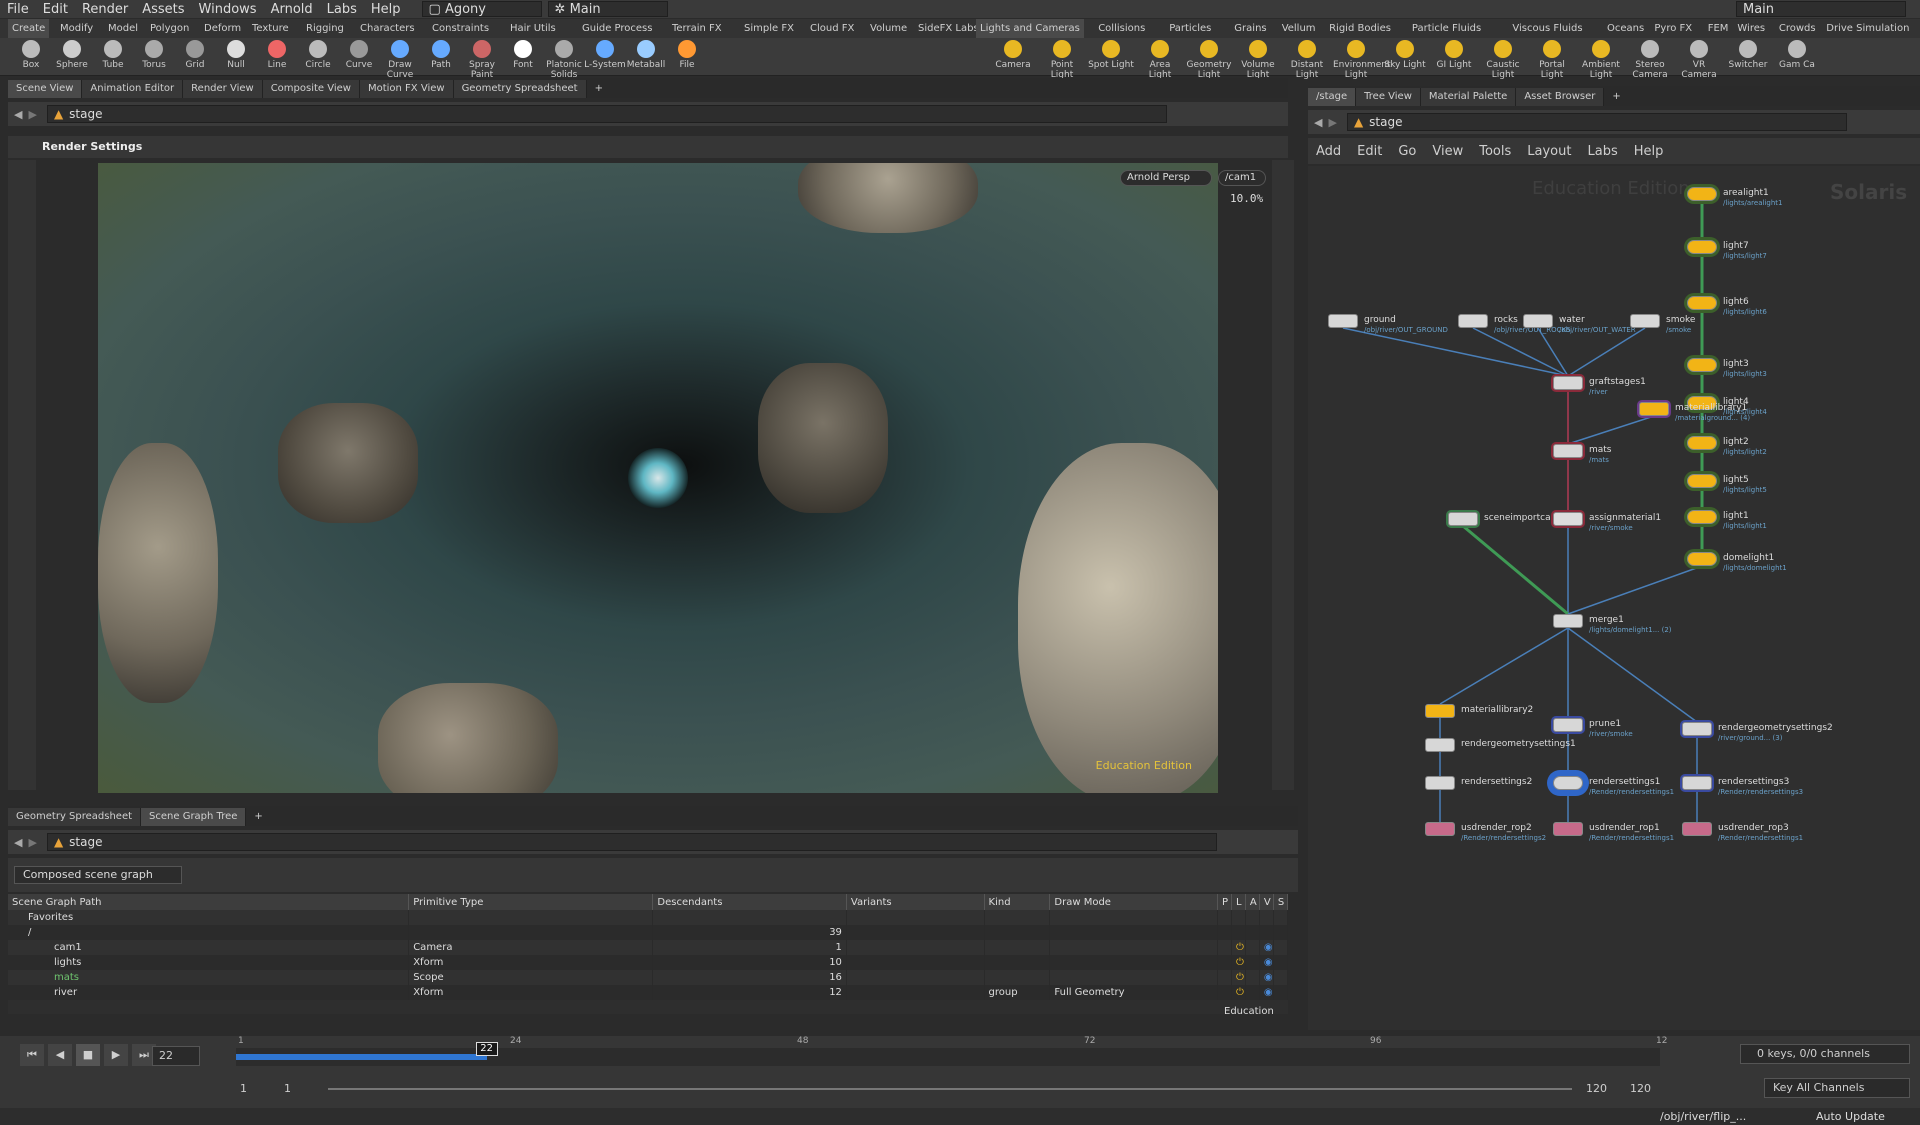 The width and height of the screenshot is (1920, 1125). What do you see at coordinates (605, 55) in the screenshot?
I see `shelf-tool: L-System` at bounding box center [605, 55].